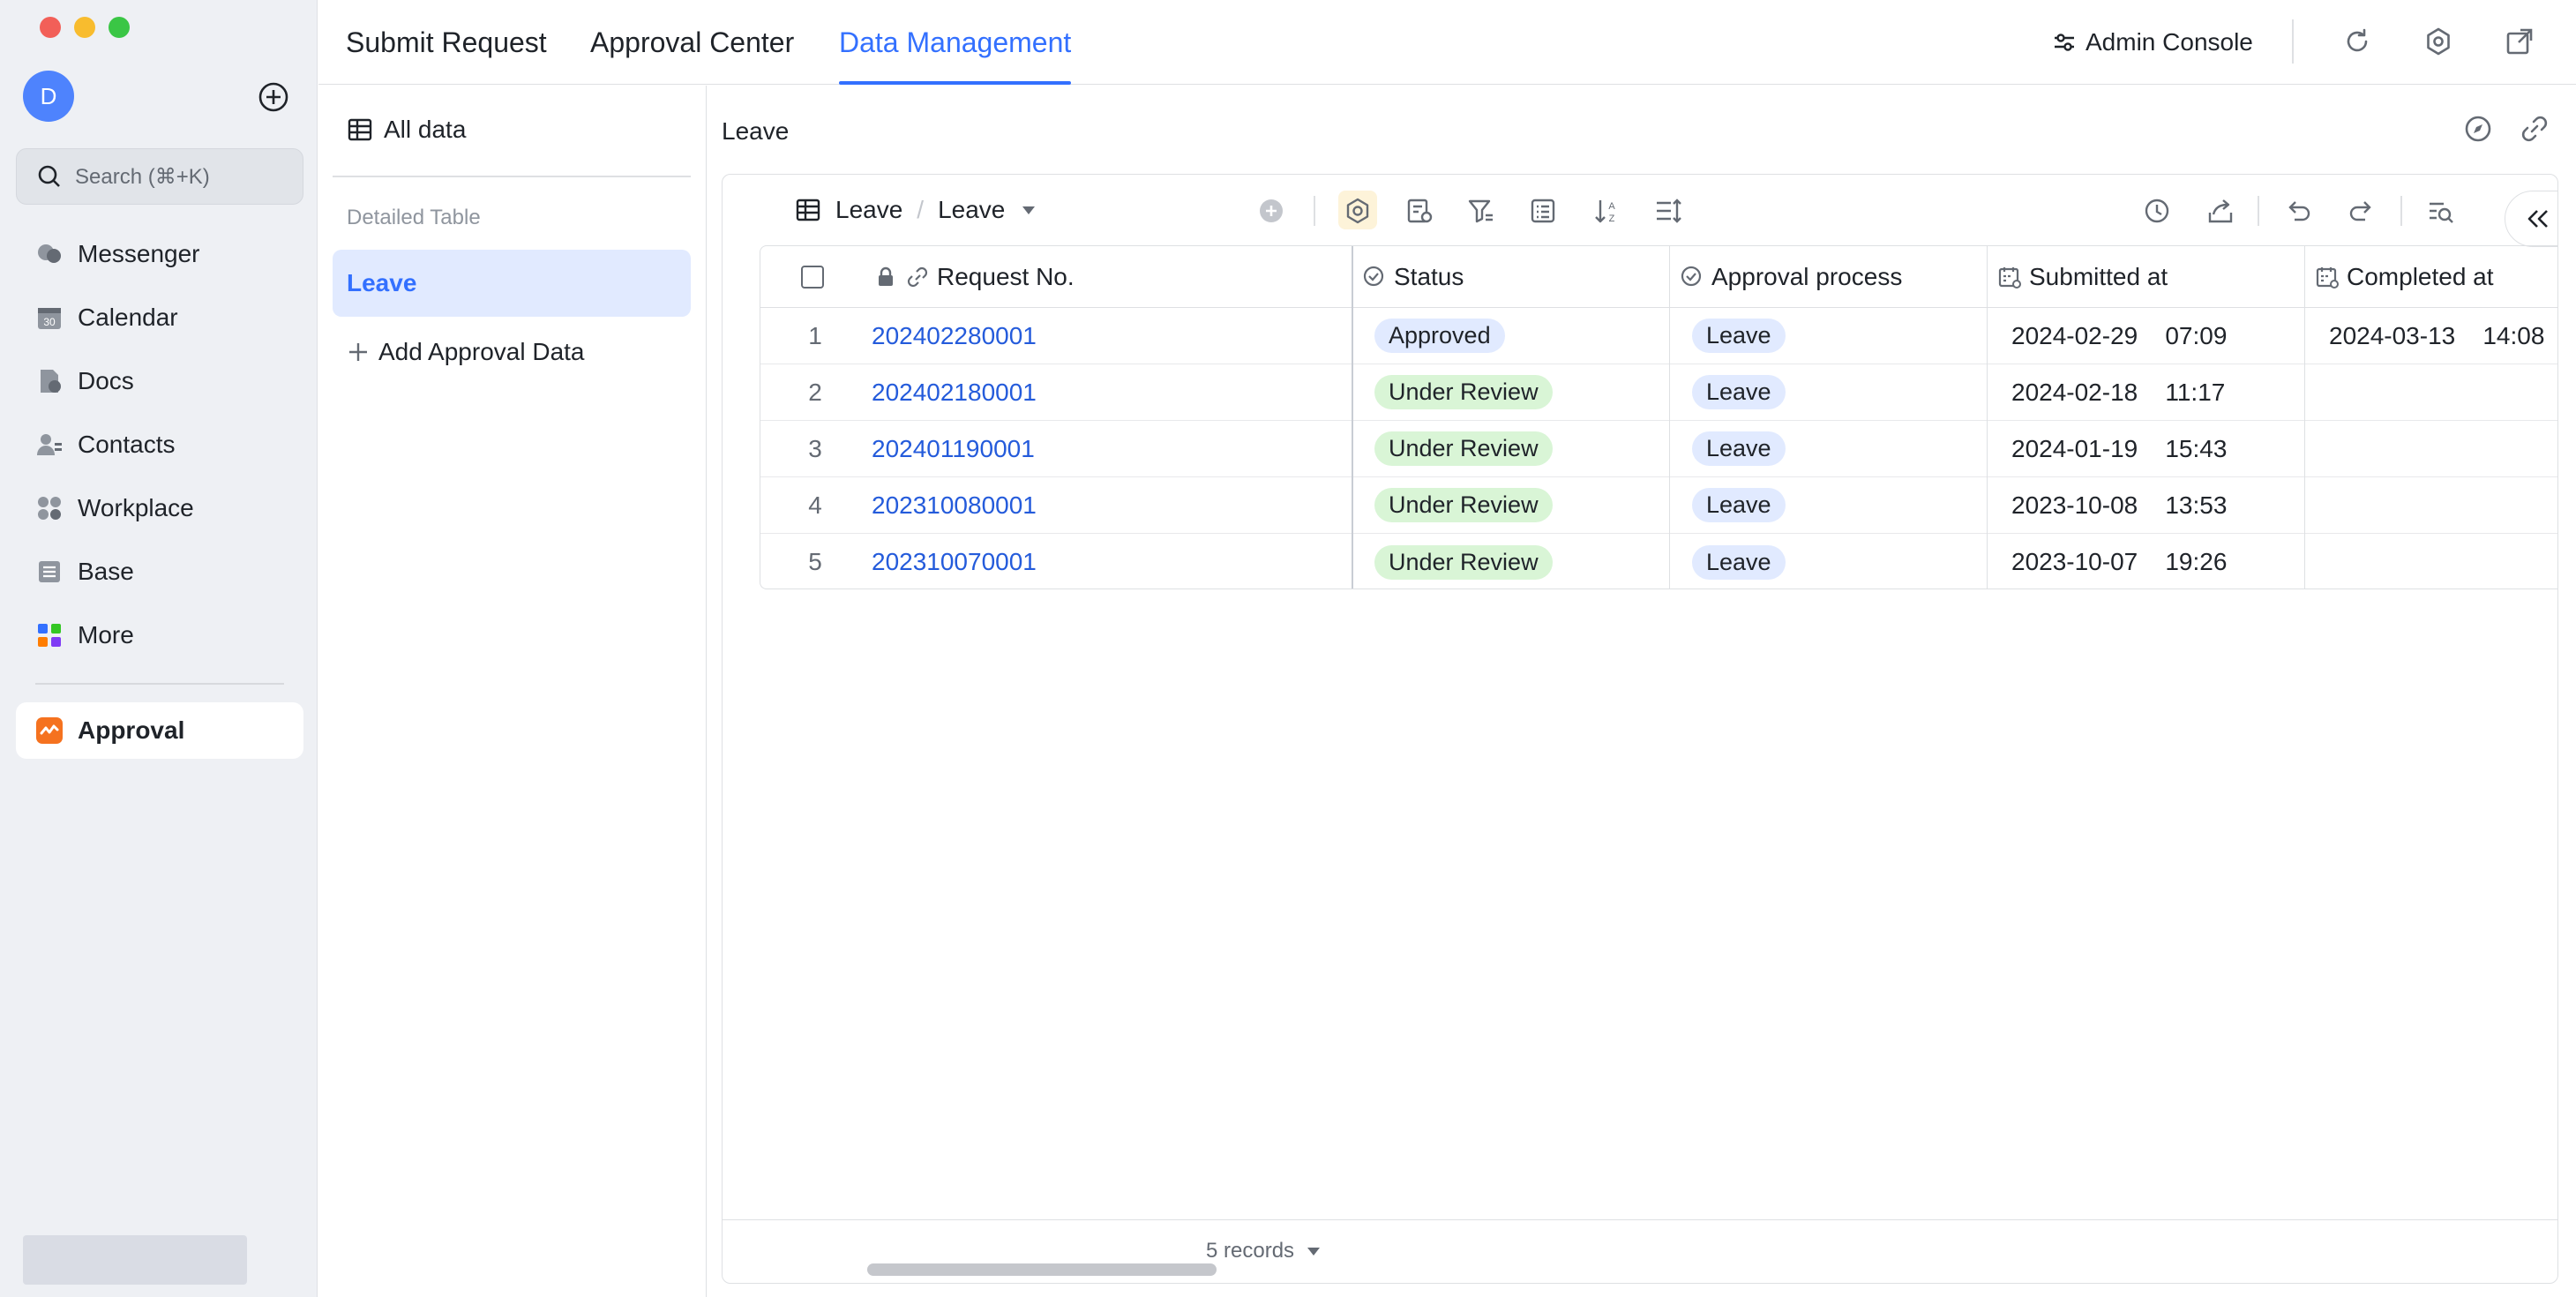 Image resolution: width=2576 pixels, height=1297 pixels. I want to click on process-field-icon, so click(1692, 277).